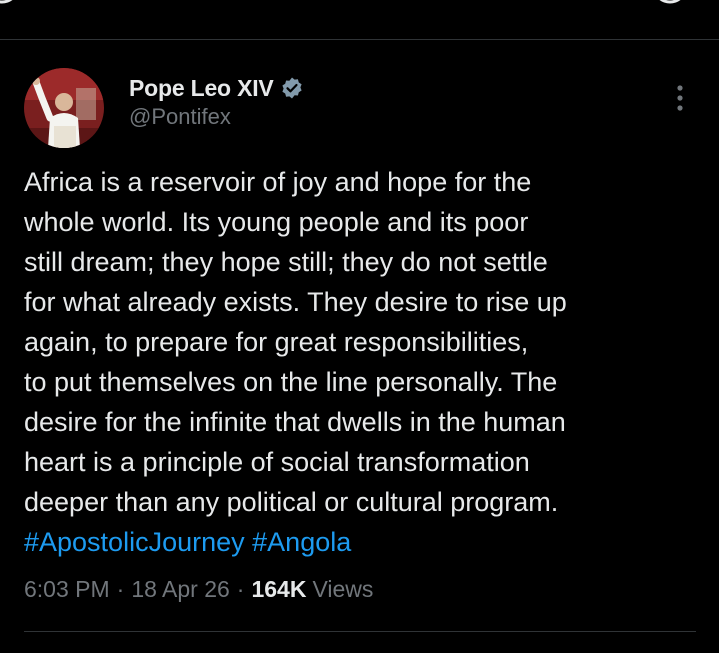 This screenshot has width=719, height=653. Describe the element at coordinates (201, 88) in the screenshot. I see `author-display-name: Pope Leo XIV` at that location.